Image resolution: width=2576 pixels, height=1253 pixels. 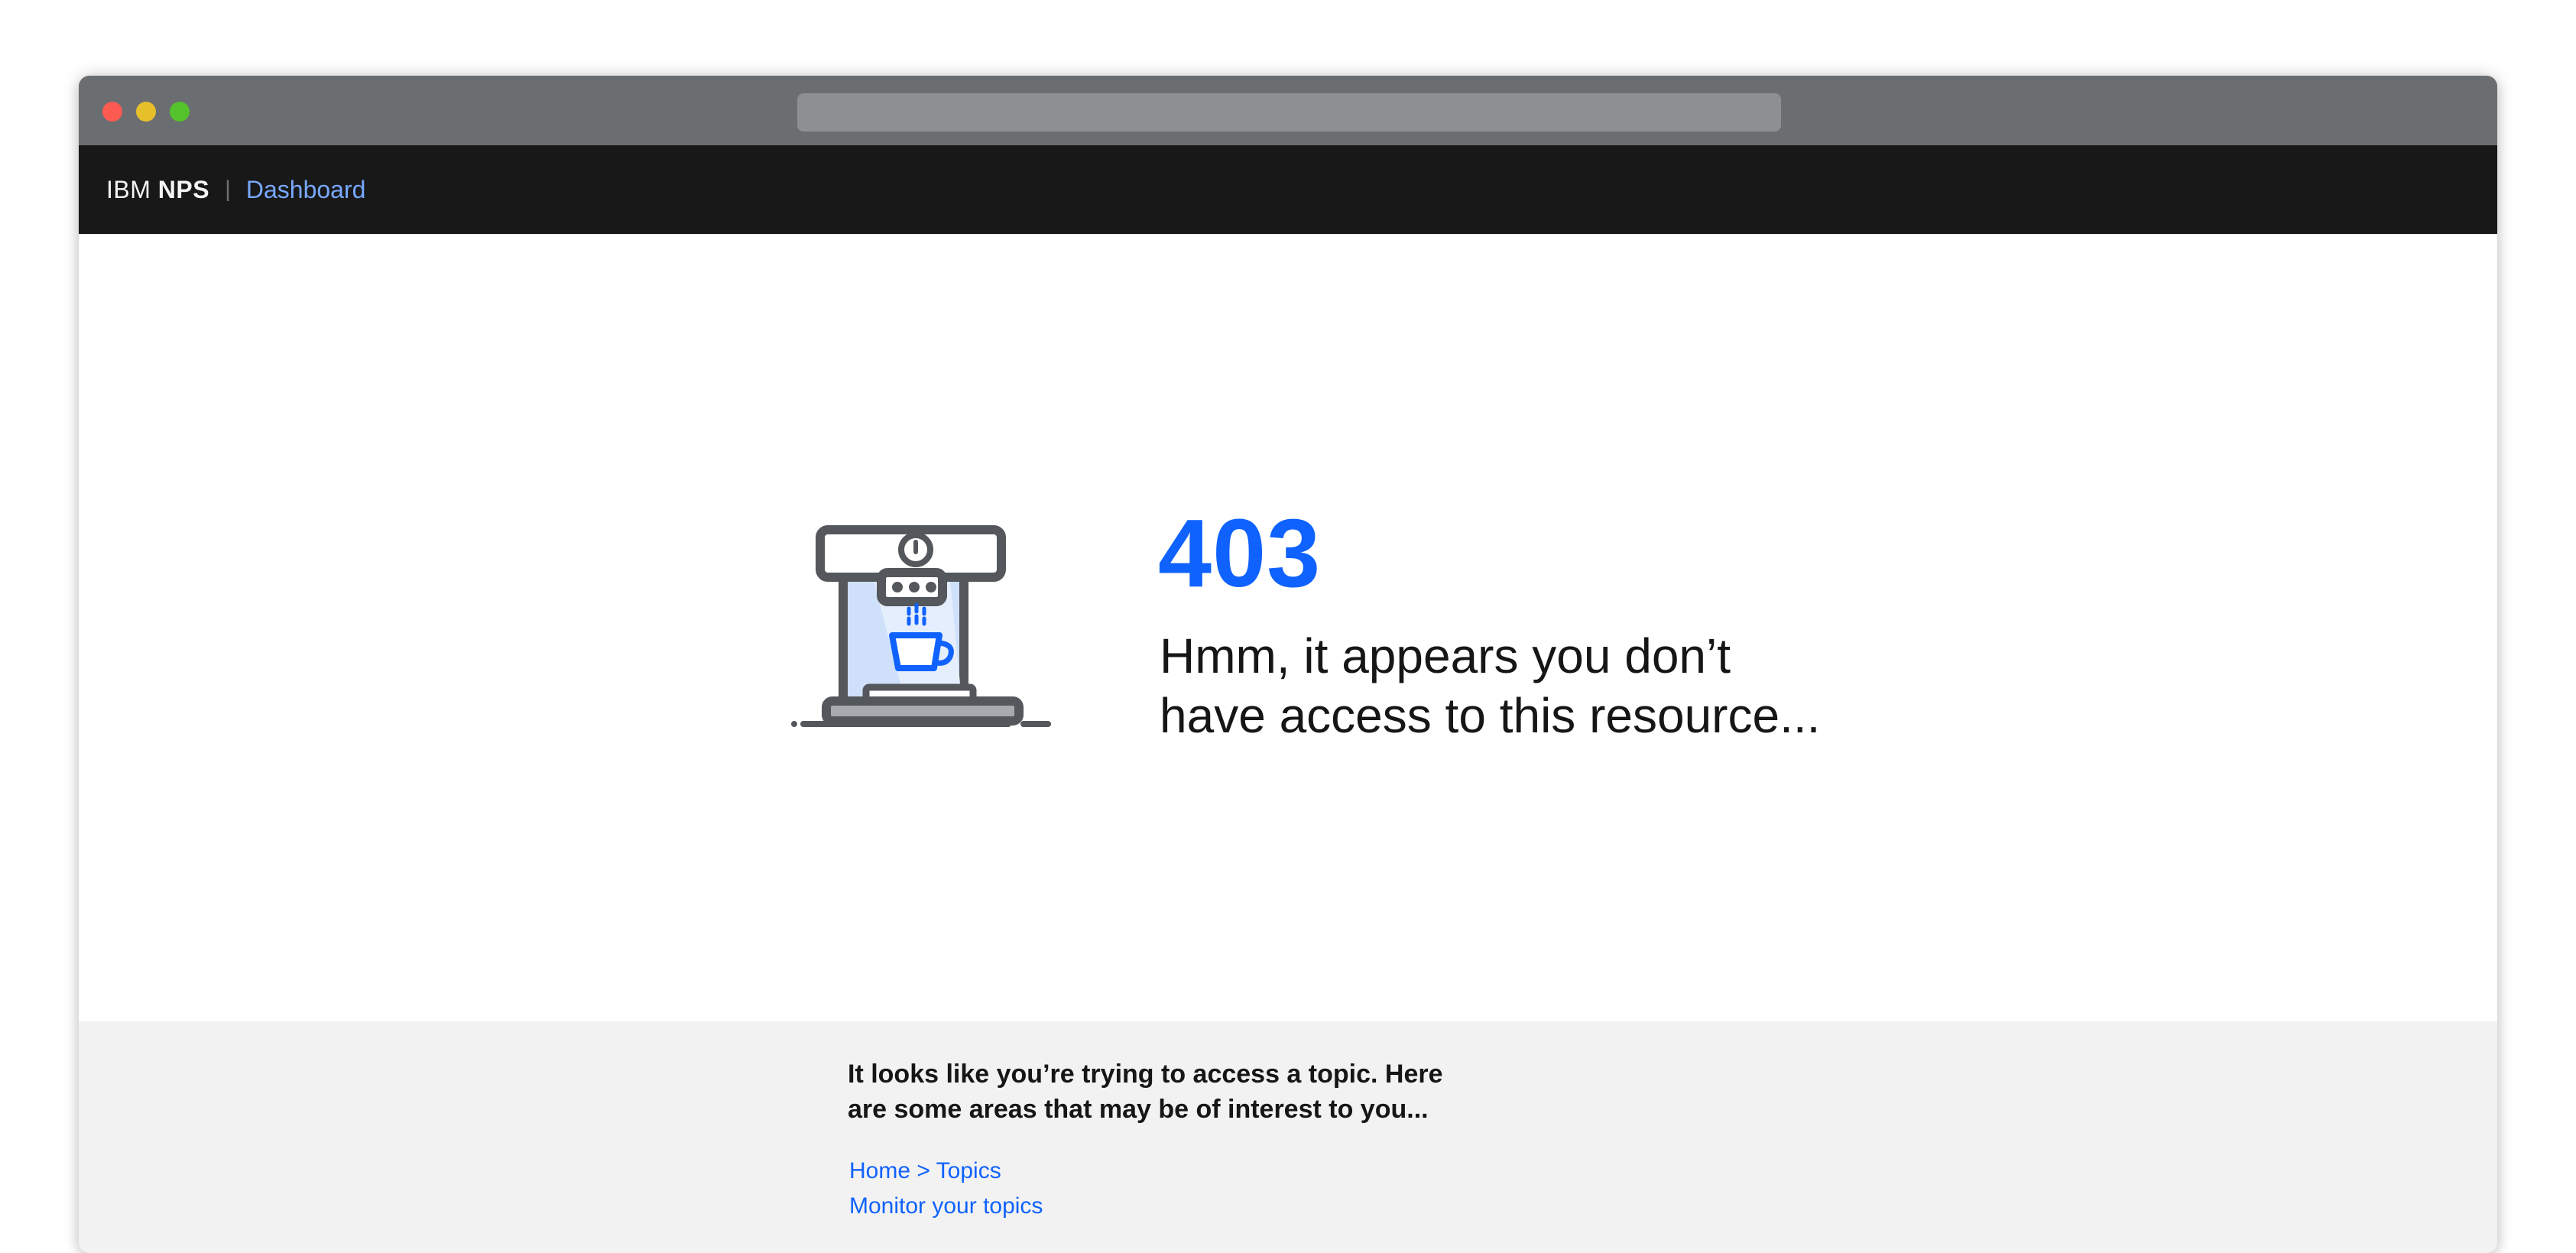 I want to click on monitor-topics-link: Monitor your topics, so click(x=946, y=1206).